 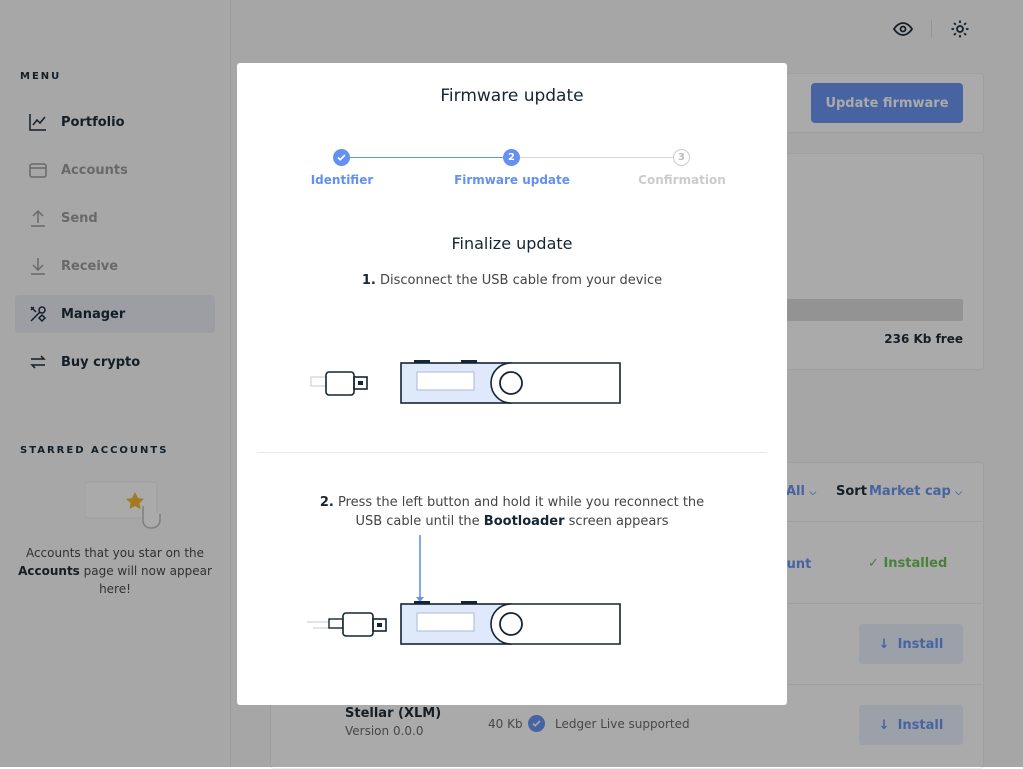 I want to click on step-done-check-icon, so click(x=341, y=157).